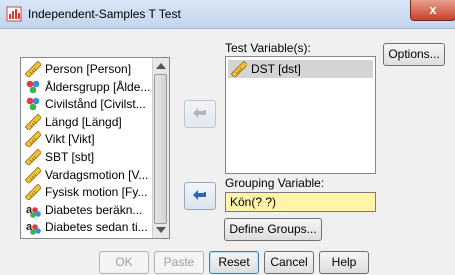 Image resolution: width=455 pixels, height=275 pixels. Describe the element at coordinates (124, 262) in the screenshot. I see `ok-button: OK` at that location.